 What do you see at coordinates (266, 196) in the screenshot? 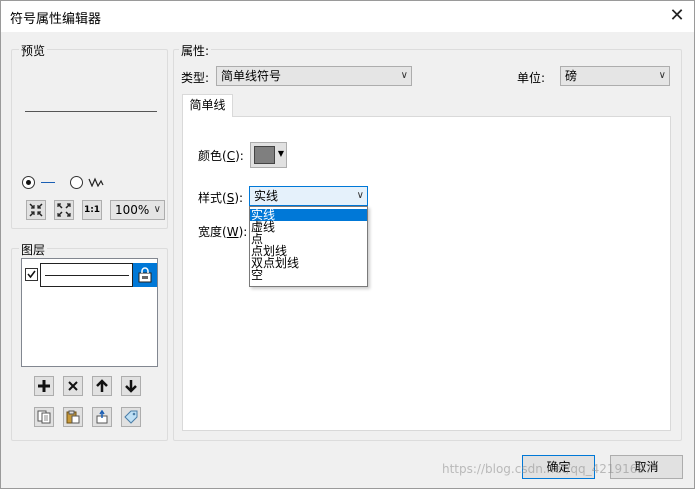
I see `style-value: 实线` at bounding box center [266, 196].